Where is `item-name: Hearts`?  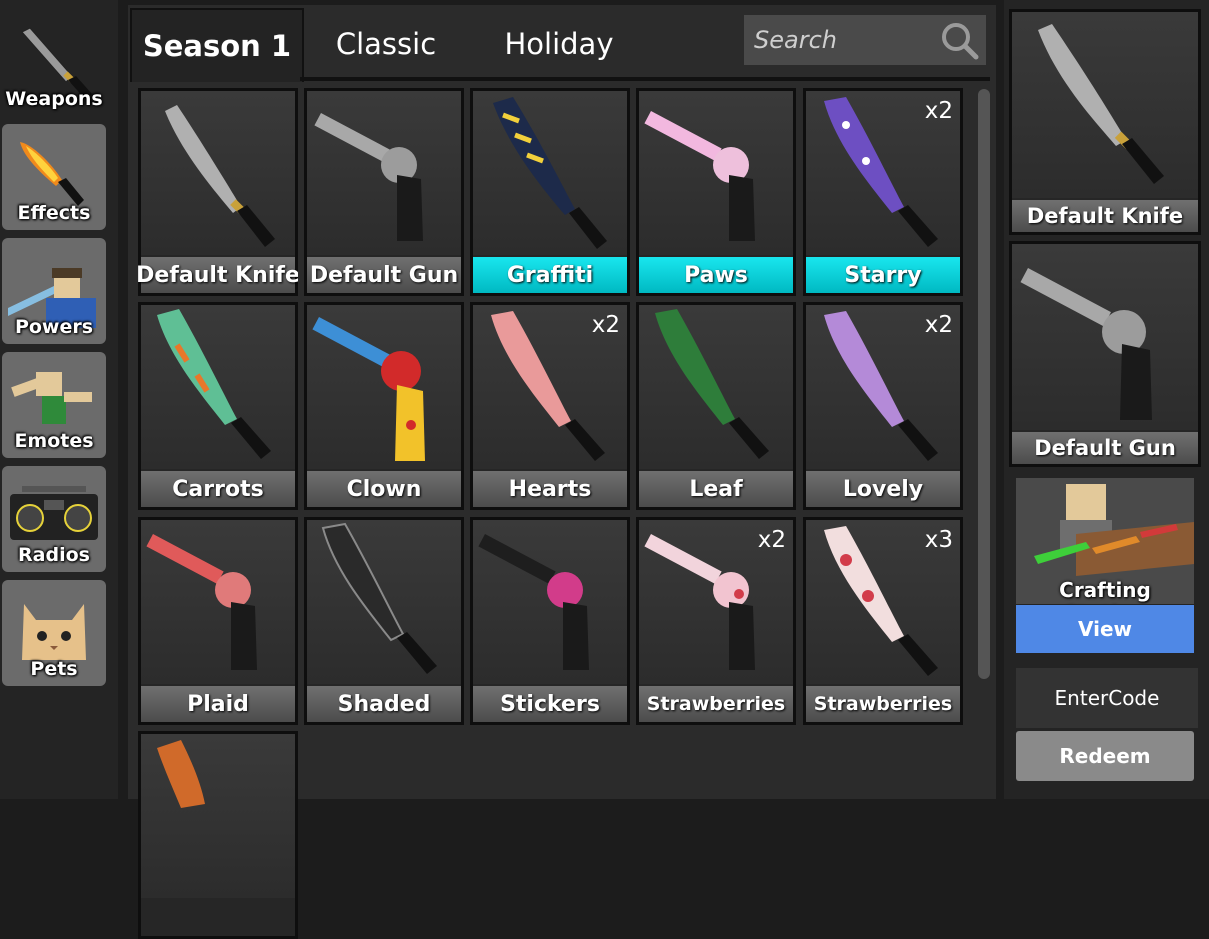
item-name: Hearts is located at coordinates (550, 489).